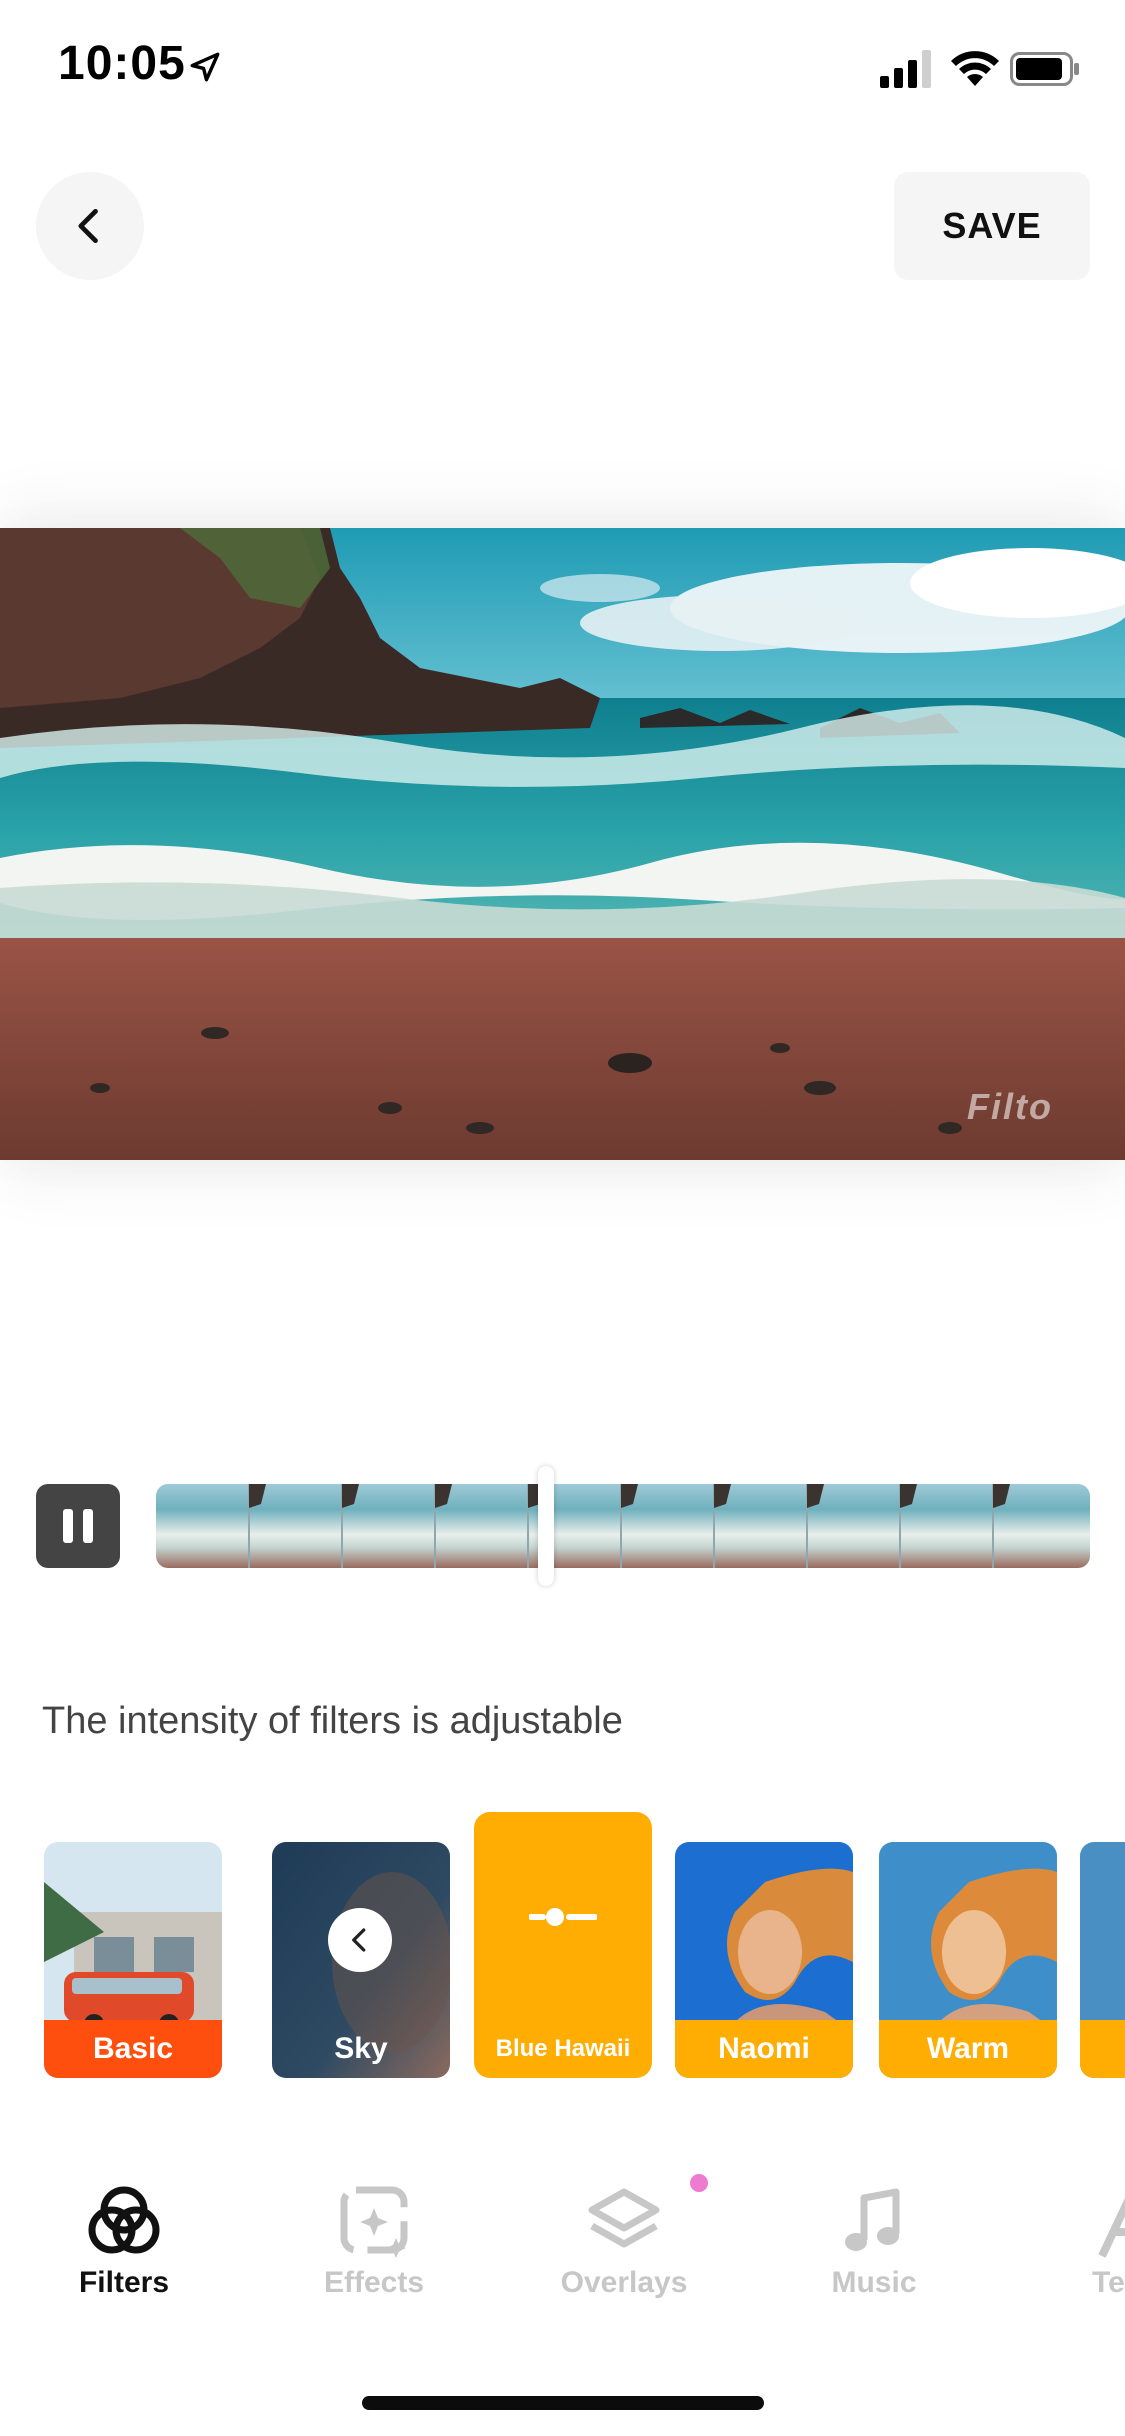 The height and width of the screenshot is (2436, 1125). Describe the element at coordinates (563, 1917) in the screenshot. I see `intensity-slider-icon` at that location.